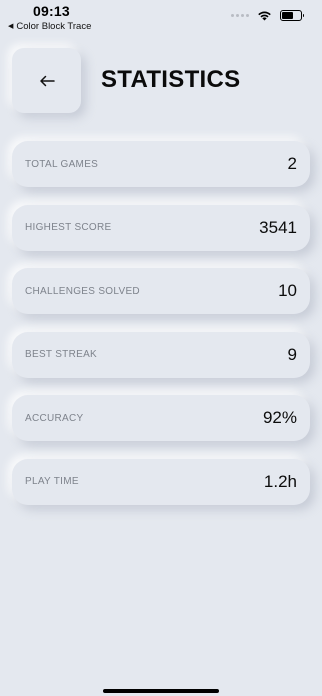  I want to click on stat-value: 92%, so click(279, 417).